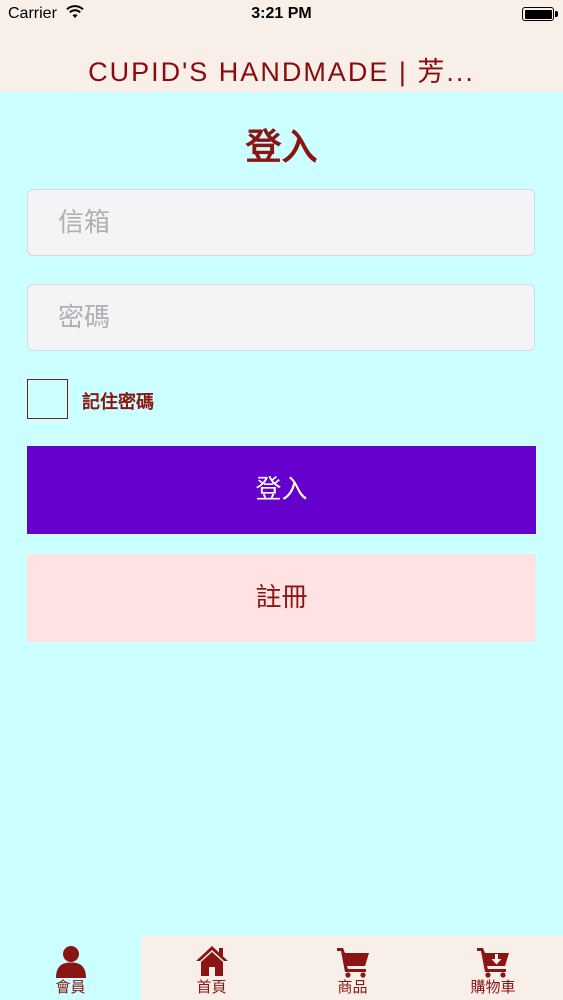 The width and height of the screenshot is (563, 1000). What do you see at coordinates (47, 399) in the screenshot?
I see `remember-password-checkbox` at bounding box center [47, 399].